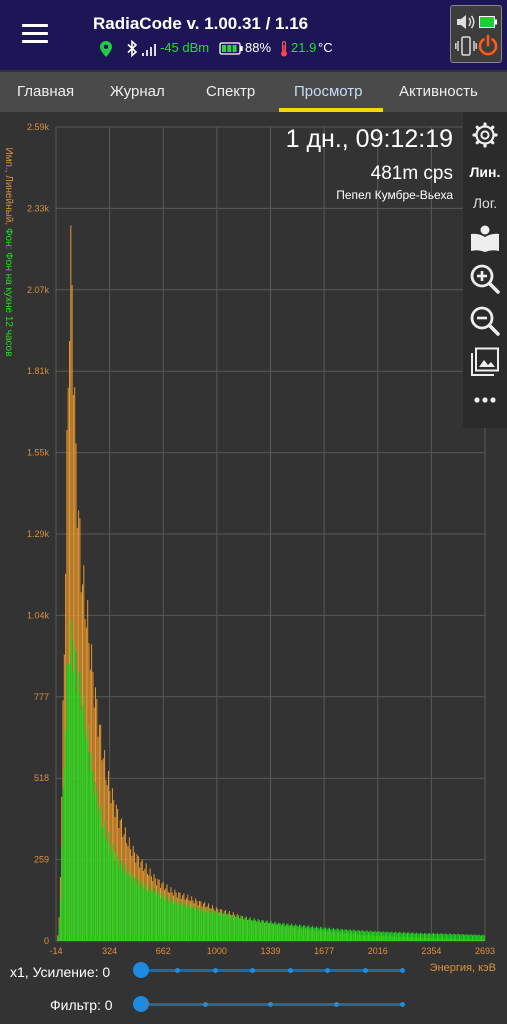 The height and width of the screenshot is (1024, 507). Describe the element at coordinates (485, 203) in the screenshot. I see `log-scale-button: Лог.` at that location.